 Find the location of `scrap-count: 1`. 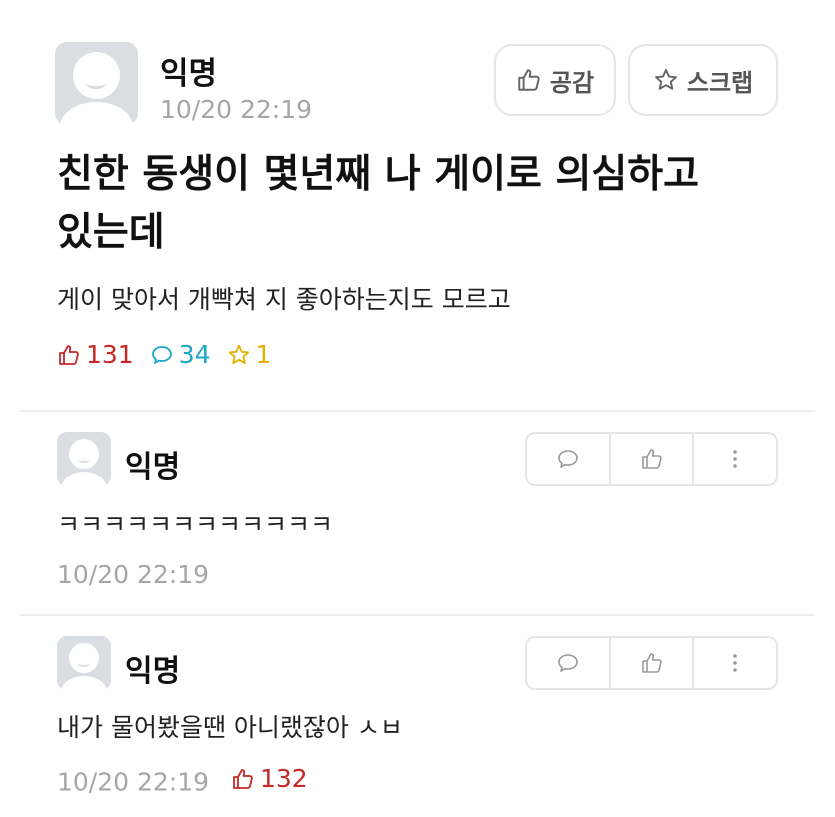

scrap-count: 1 is located at coordinates (249, 354).